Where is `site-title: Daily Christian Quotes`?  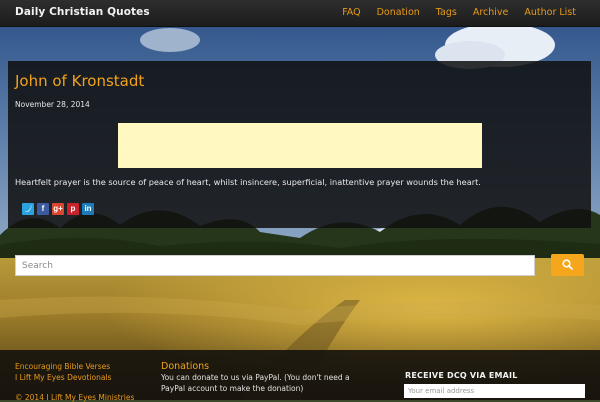
site-title: Daily Christian Quotes is located at coordinates (82, 12).